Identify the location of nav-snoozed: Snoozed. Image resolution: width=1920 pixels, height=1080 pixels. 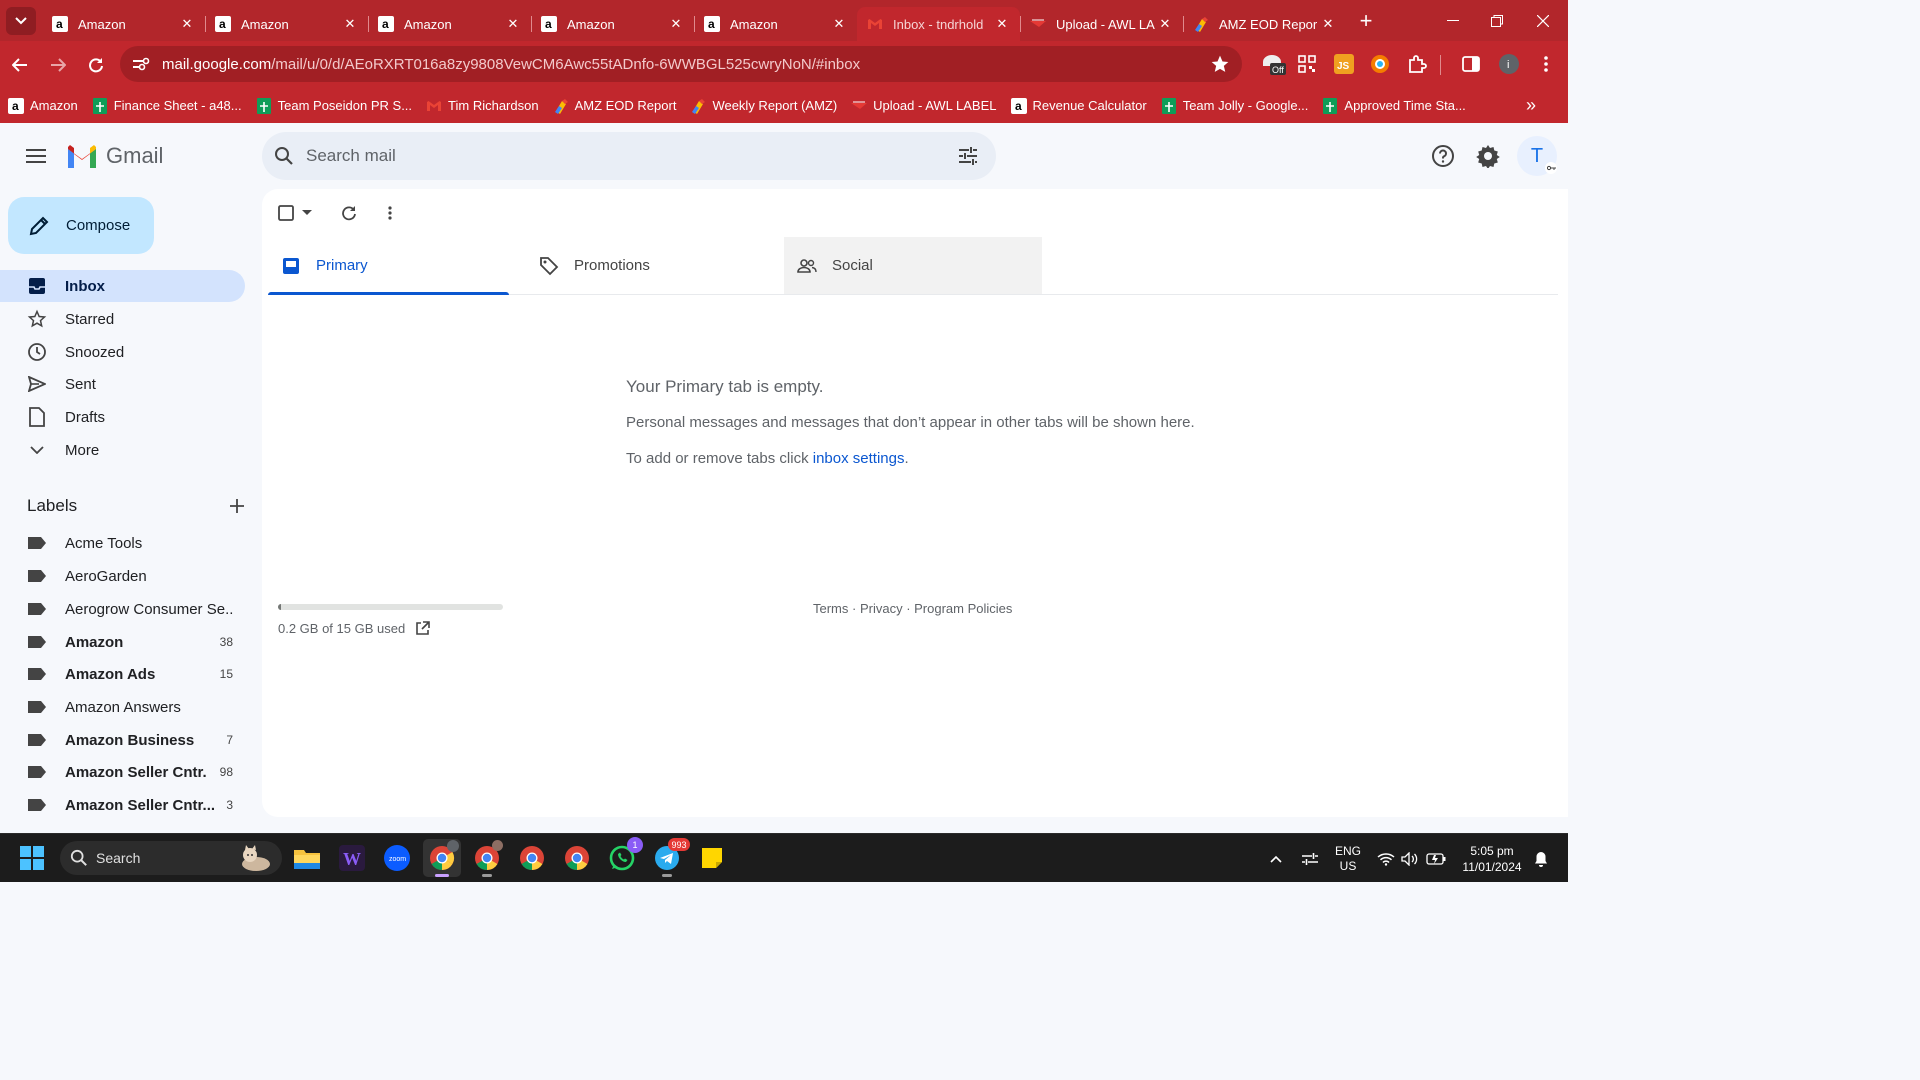
(122, 352).